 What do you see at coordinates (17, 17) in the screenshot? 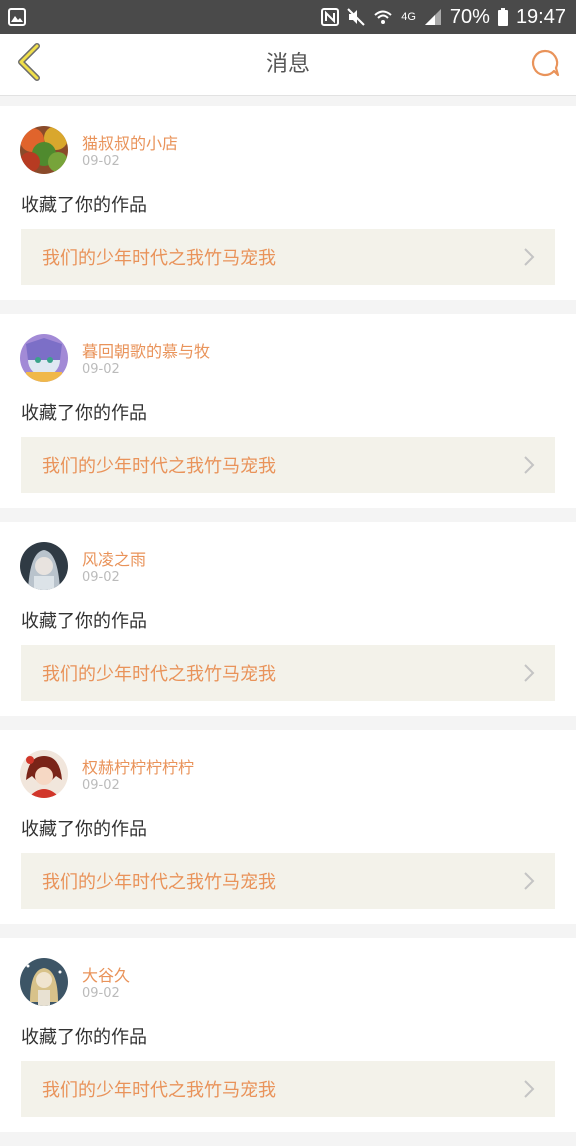
I see `image-notification-icon` at bounding box center [17, 17].